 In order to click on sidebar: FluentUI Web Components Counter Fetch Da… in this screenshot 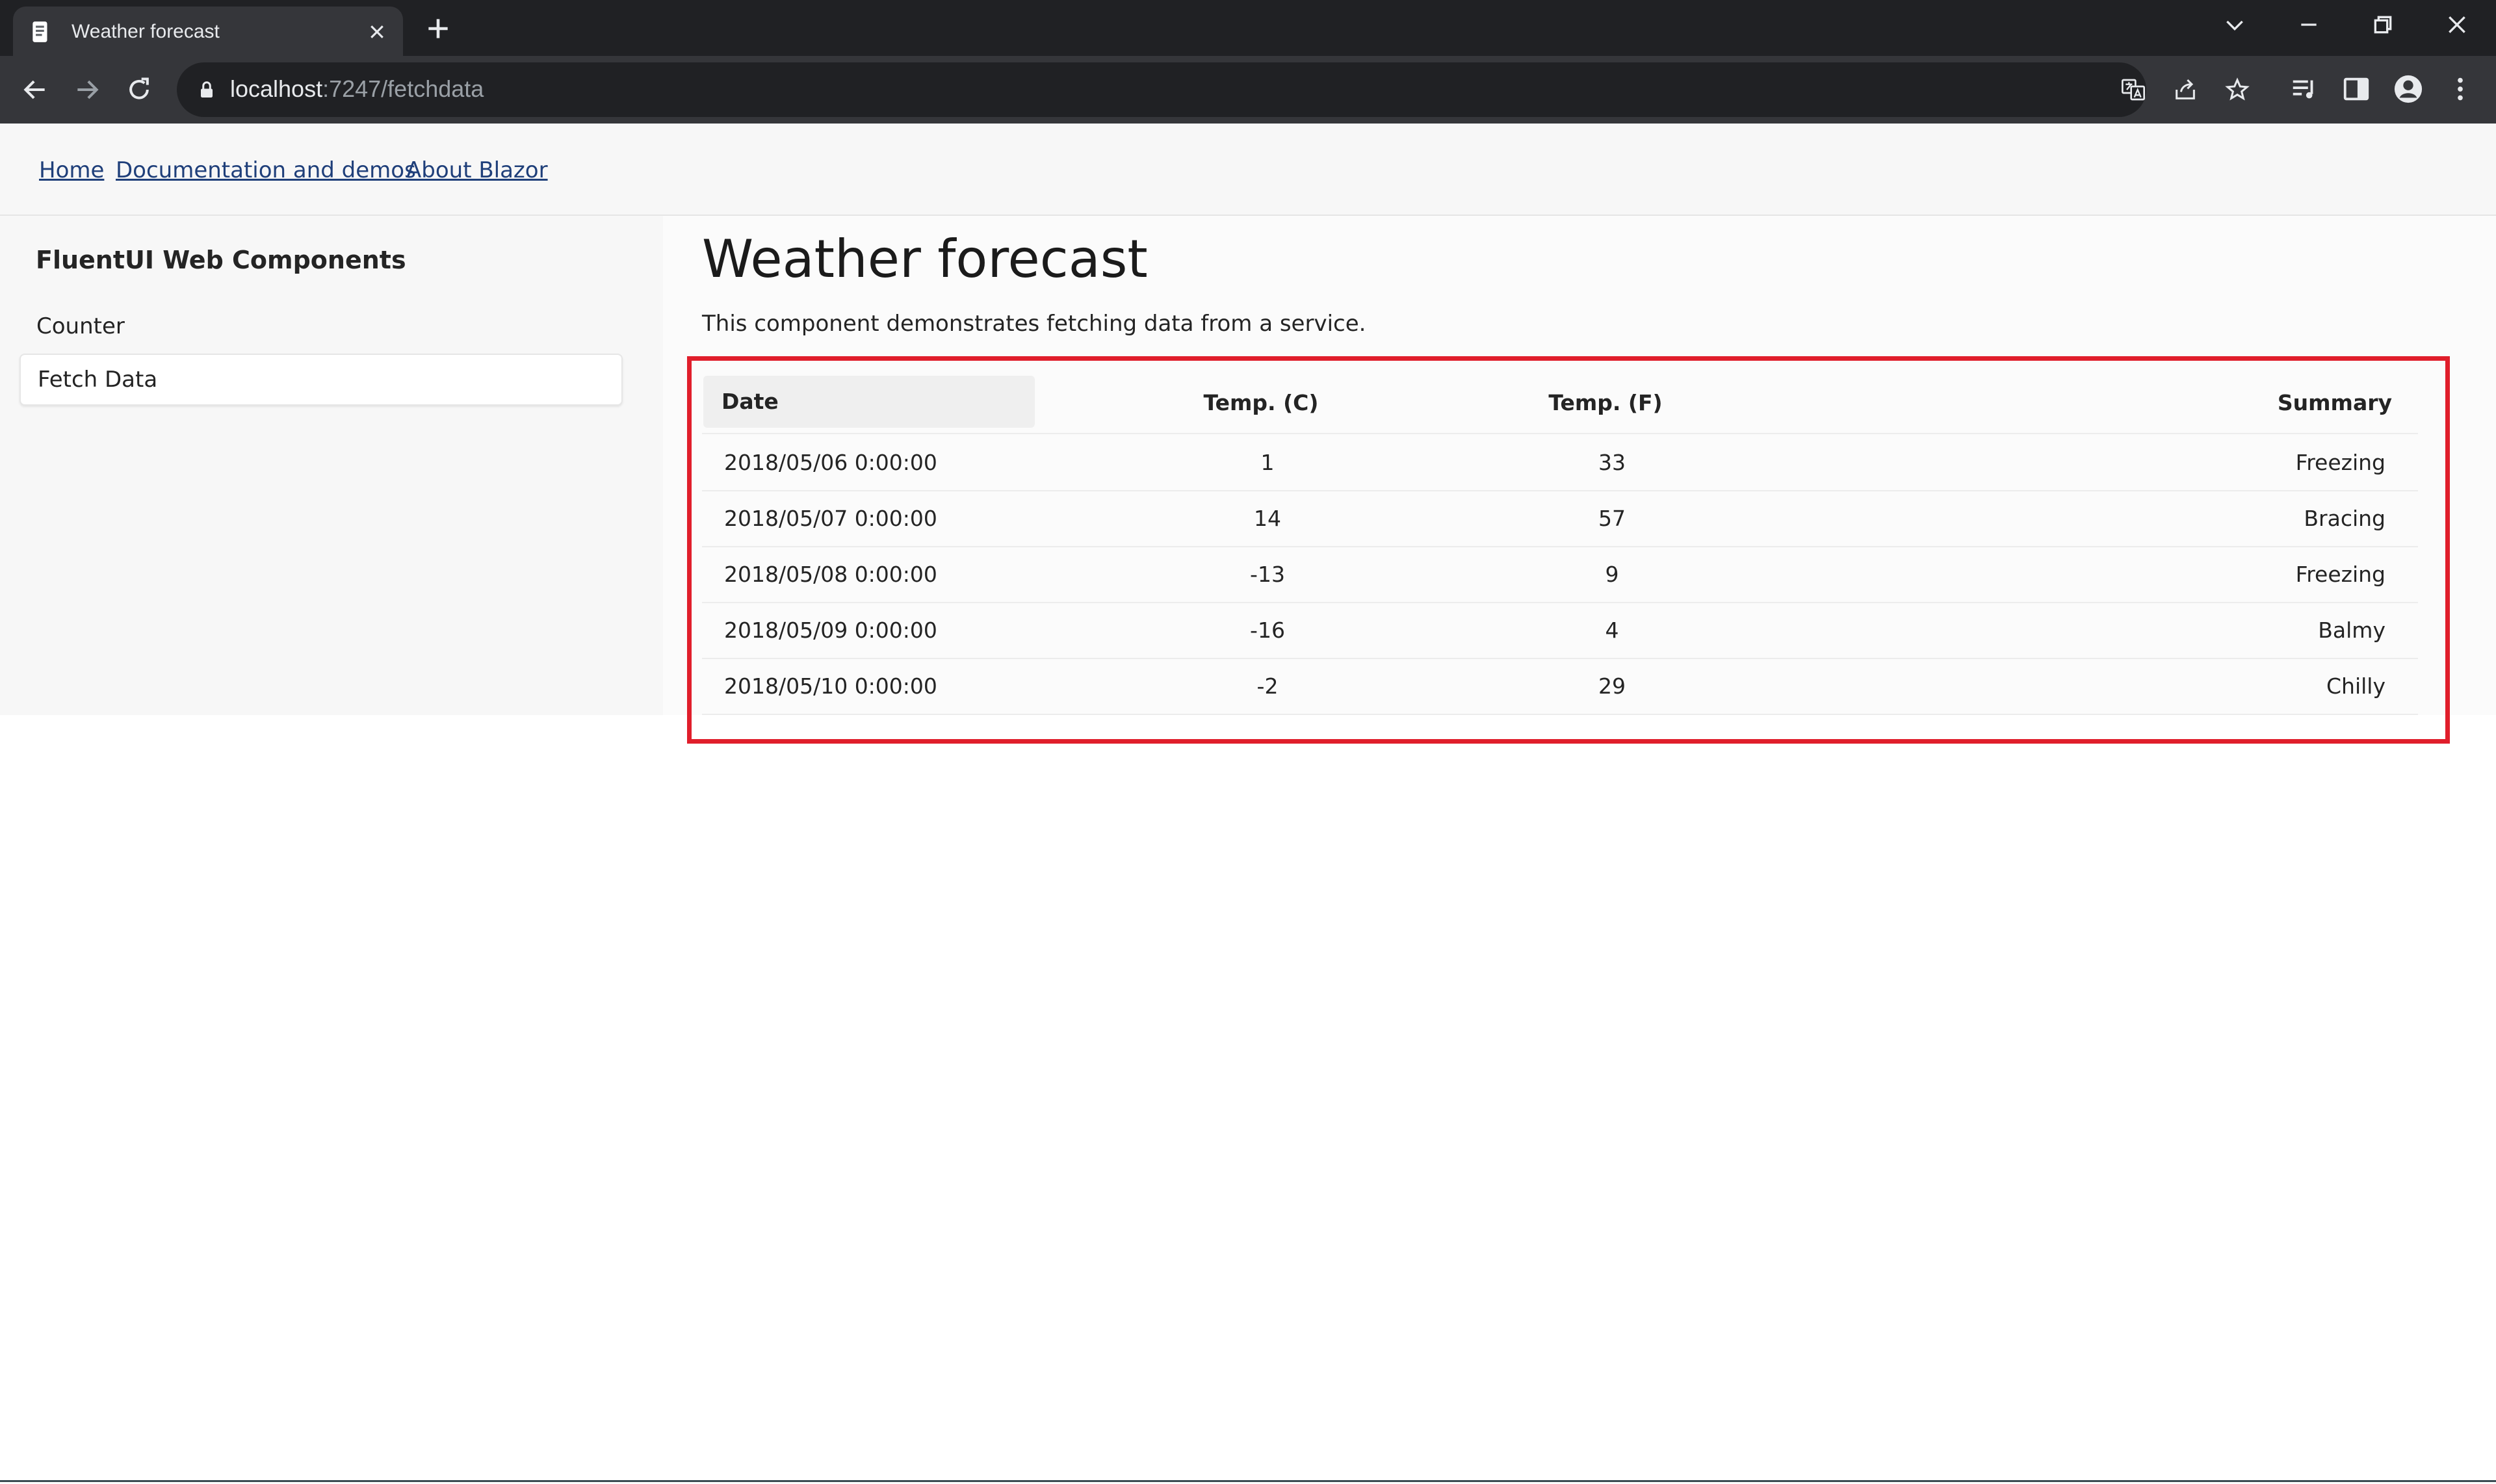, I will do `click(331, 466)`.